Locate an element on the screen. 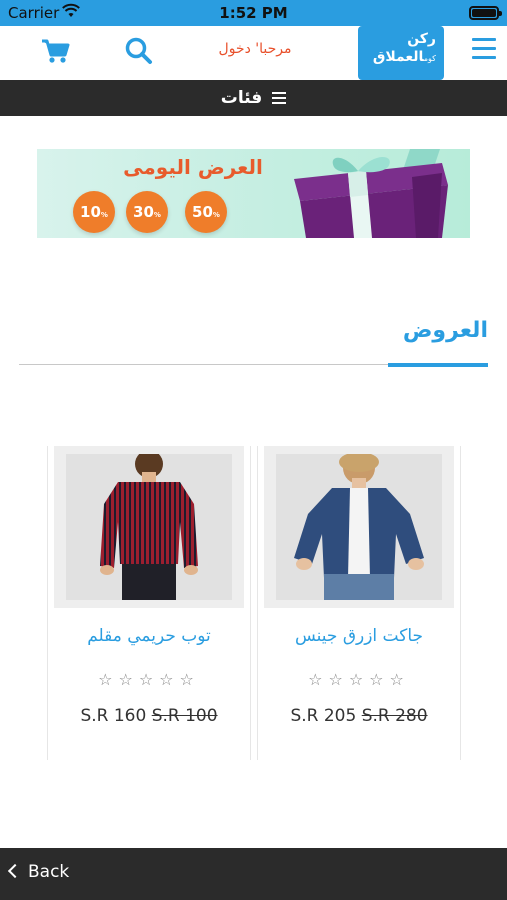 The width and height of the screenshot is (507, 900). back-label: Back is located at coordinates (49, 872).